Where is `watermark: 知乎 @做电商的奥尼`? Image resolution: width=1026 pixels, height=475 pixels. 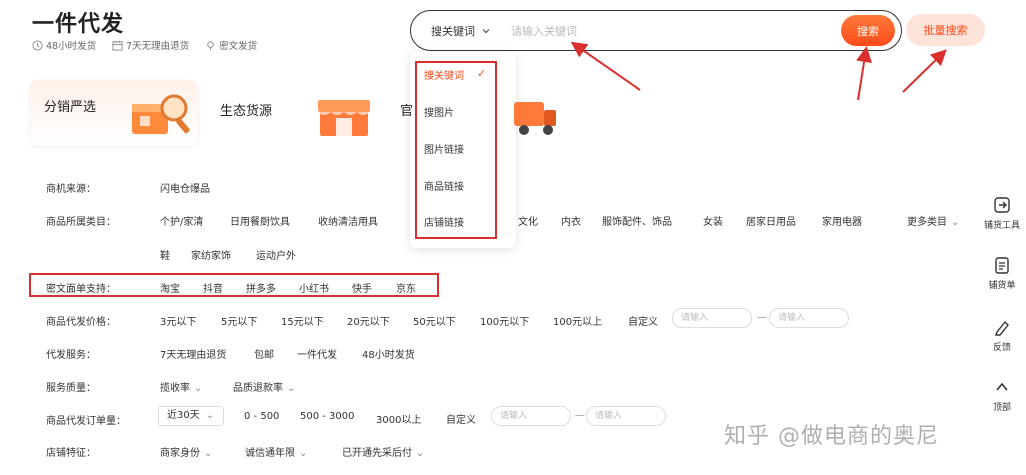 watermark: 知乎 @做电商的奥尼 is located at coordinates (831, 436).